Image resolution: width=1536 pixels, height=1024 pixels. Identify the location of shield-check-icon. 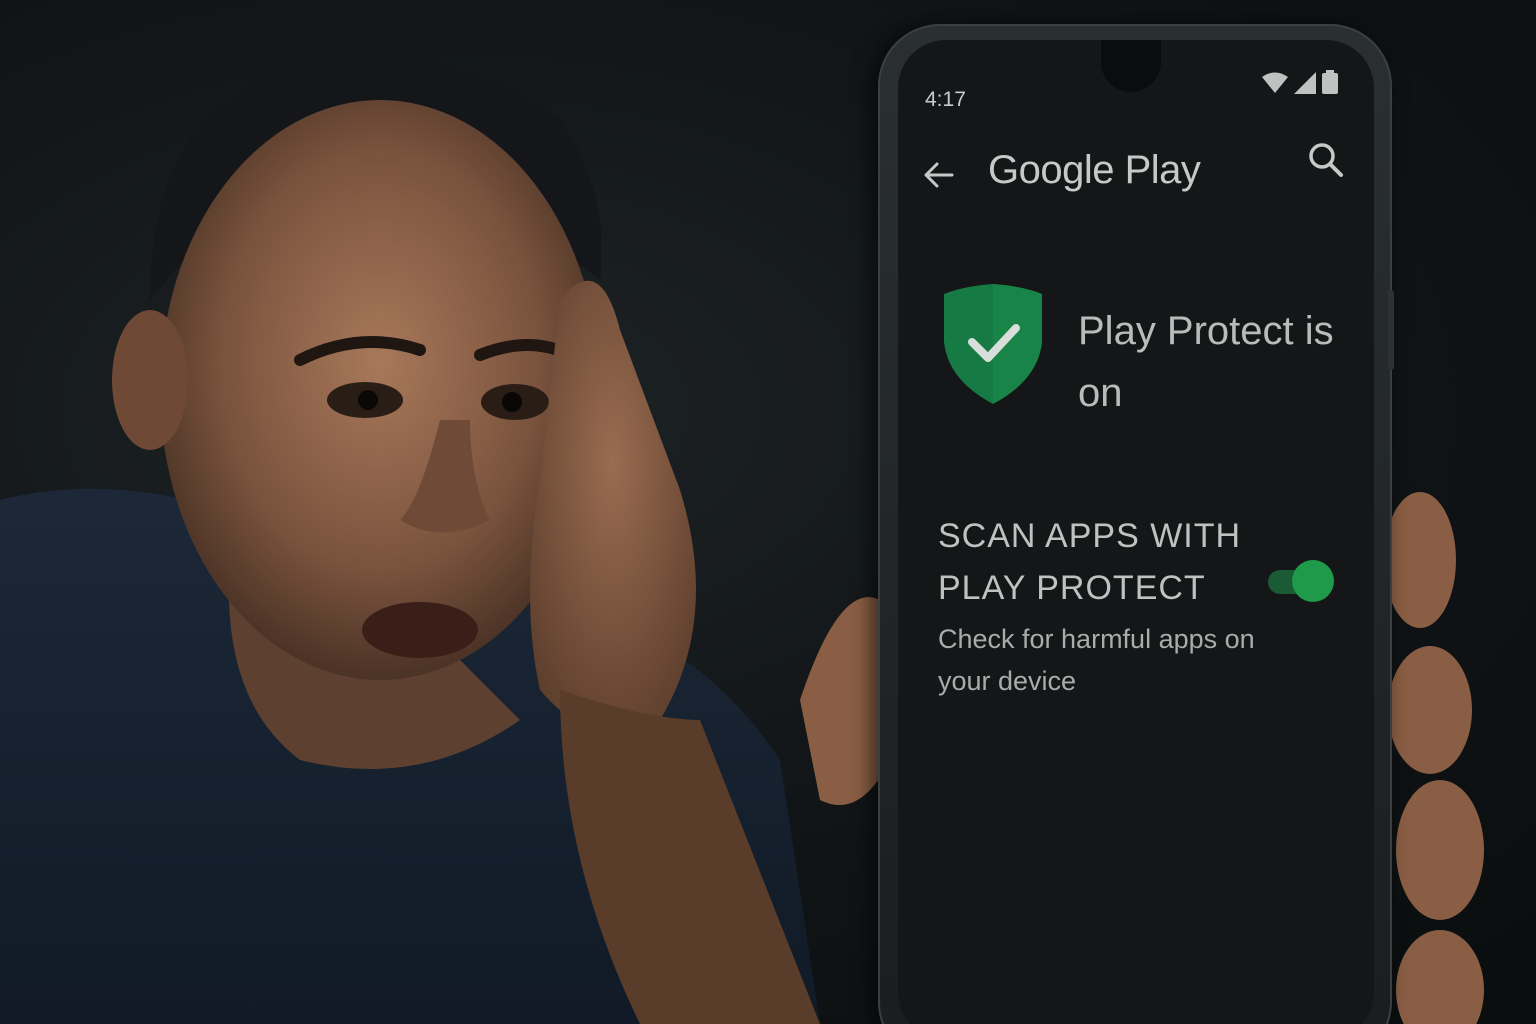
(993, 344).